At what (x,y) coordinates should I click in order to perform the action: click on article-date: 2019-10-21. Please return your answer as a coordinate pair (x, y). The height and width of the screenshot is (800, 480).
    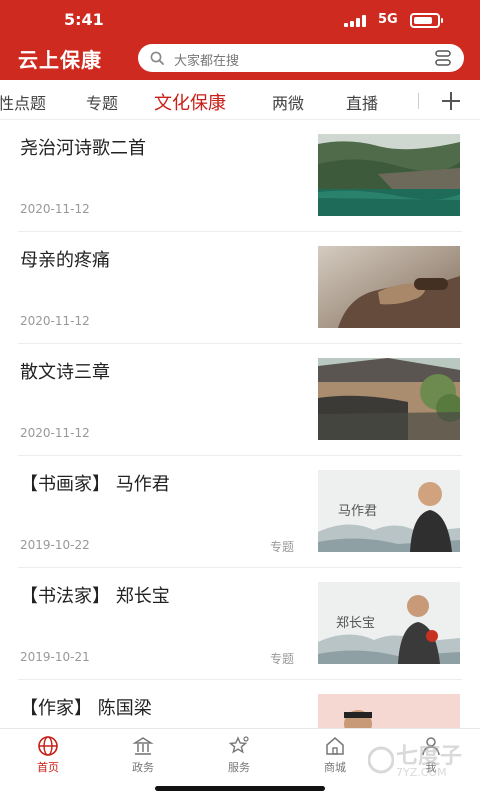
    Looking at the image, I should click on (55, 657).